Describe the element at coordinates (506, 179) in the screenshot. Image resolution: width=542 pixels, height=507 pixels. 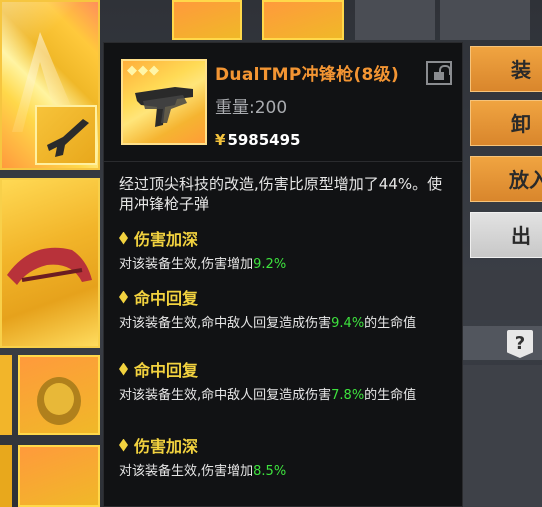
I see `put-in-button: 放入` at that location.